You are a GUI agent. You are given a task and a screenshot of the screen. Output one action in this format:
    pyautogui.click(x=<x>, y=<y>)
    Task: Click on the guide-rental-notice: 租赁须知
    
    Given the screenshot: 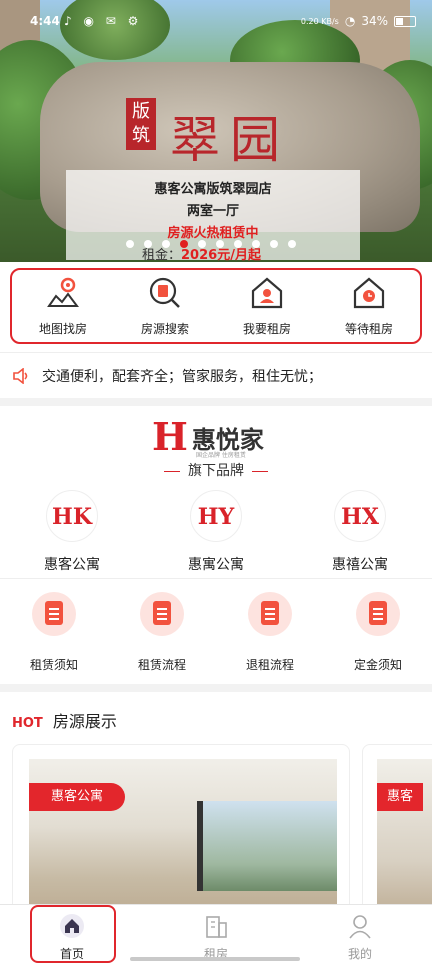 What is the action you would take?
    pyautogui.click(x=54, y=632)
    